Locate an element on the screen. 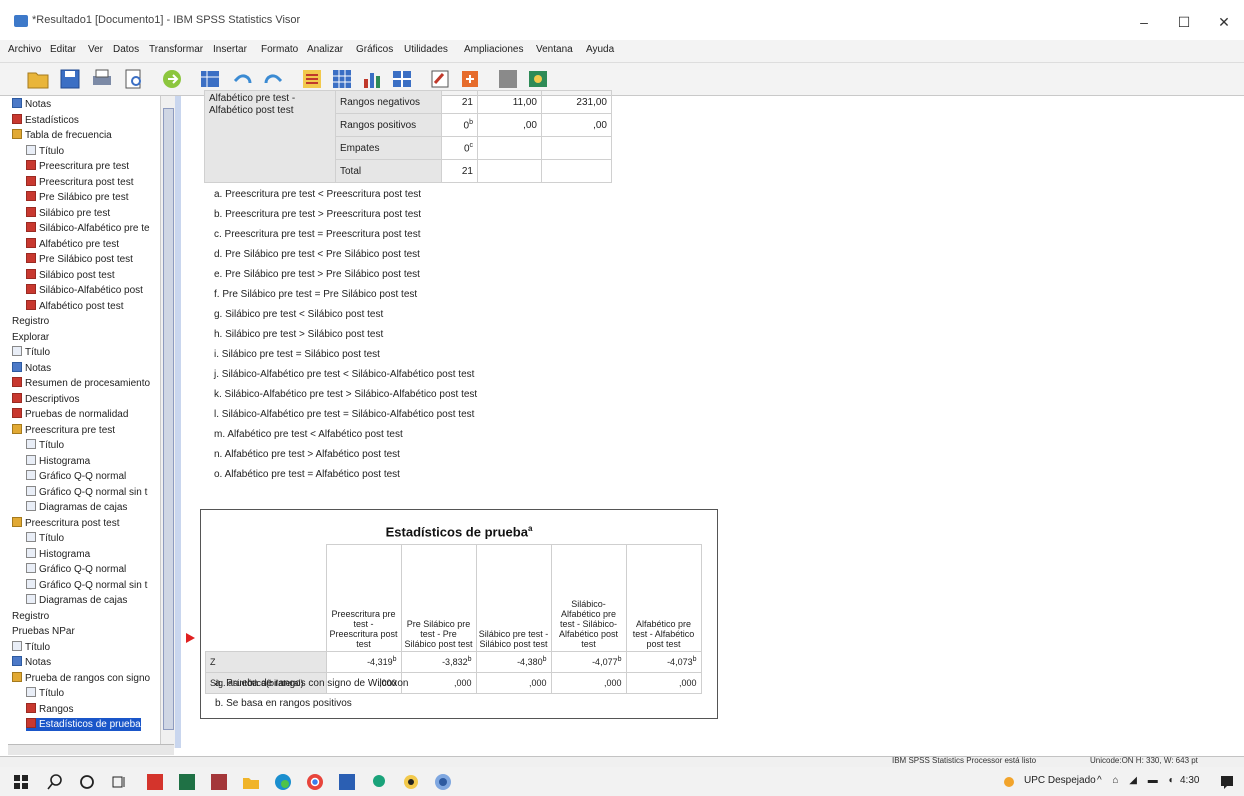  minimize-button: – is located at coordinates (1144, 22).